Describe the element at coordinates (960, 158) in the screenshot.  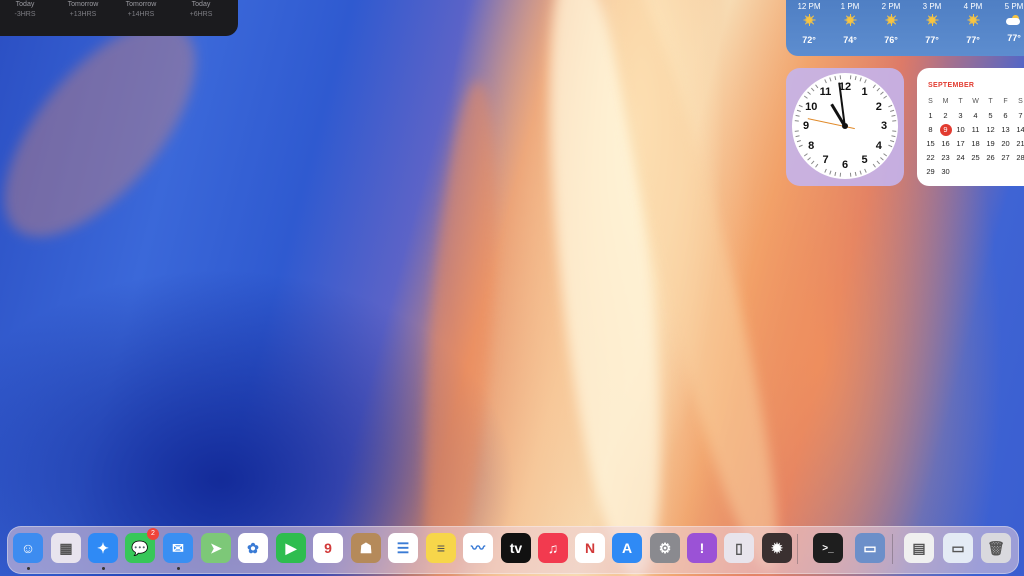
I see `calendar-day: 24` at that location.